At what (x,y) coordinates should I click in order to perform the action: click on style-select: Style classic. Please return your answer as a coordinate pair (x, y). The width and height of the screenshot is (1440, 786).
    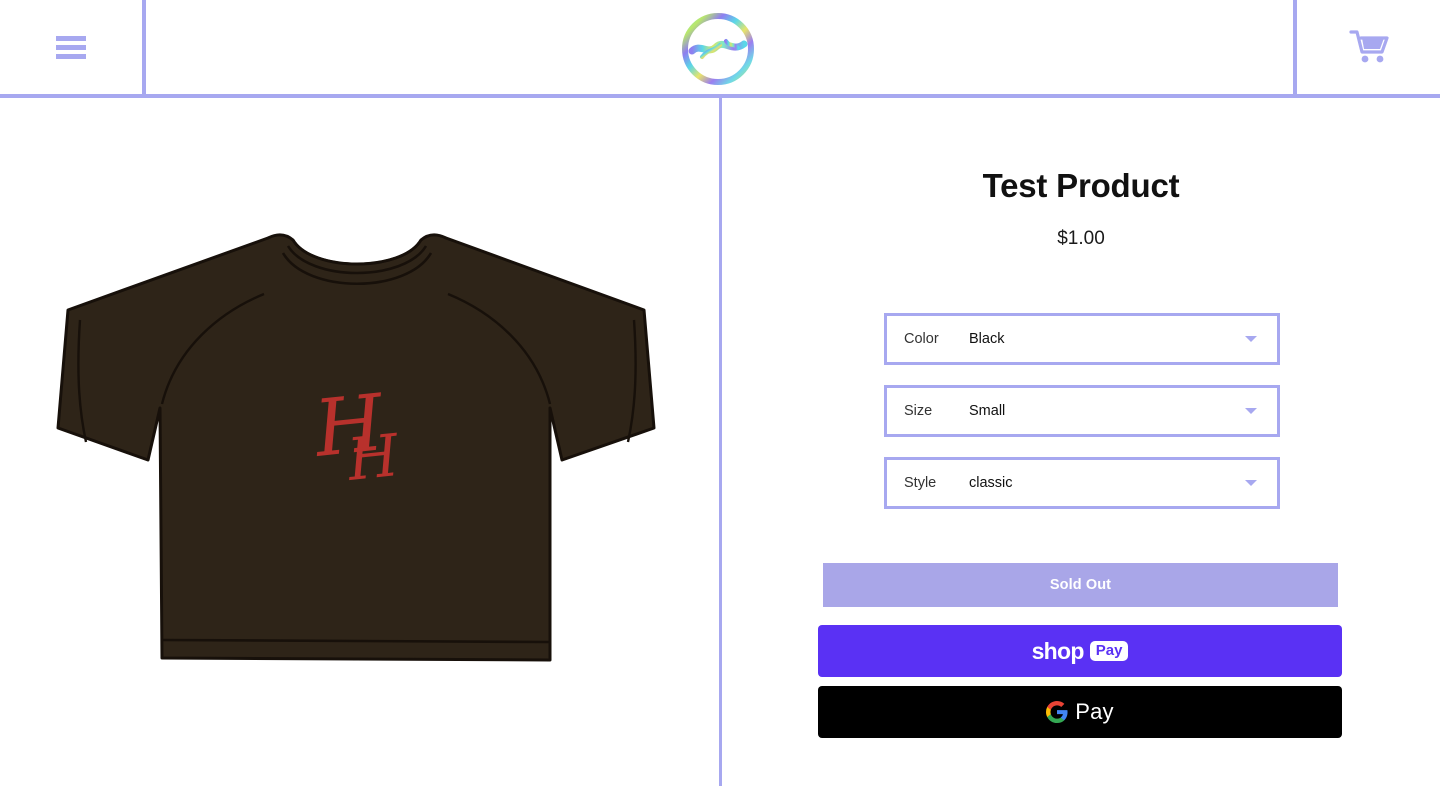
    Looking at the image, I should click on (1082, 483).